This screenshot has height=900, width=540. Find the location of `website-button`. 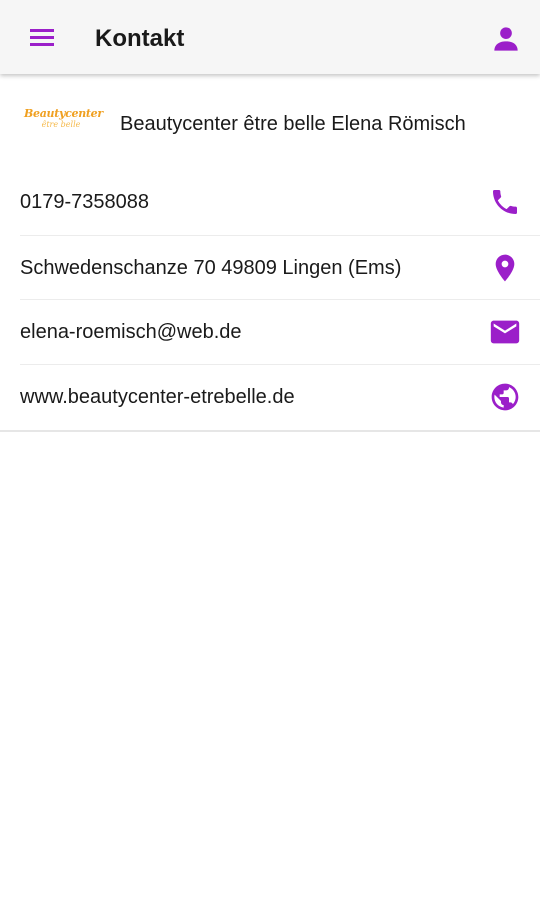

website-button is located at coordinates (505, 397).